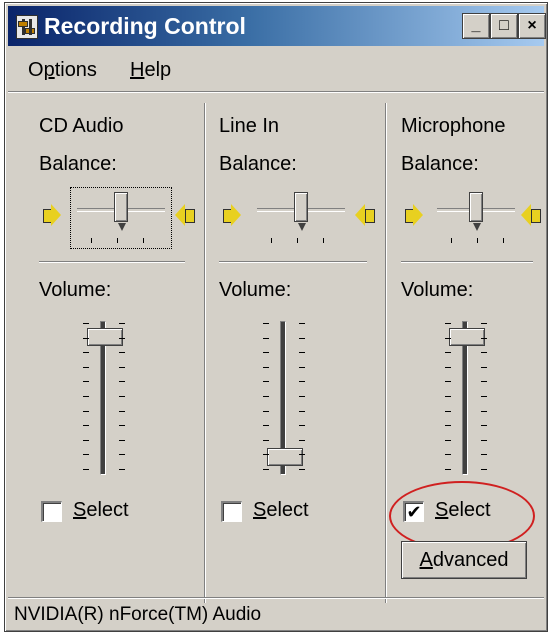 Image resolution: width=550 pixels, height=632 pixels. I want to click on channel-name: Line In, so click(249, 126).